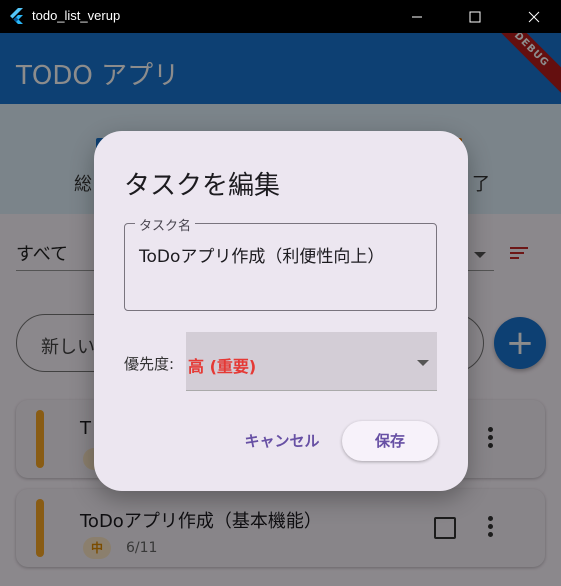  I want to click on window-title: todo_list_verup, so click(76, 15).